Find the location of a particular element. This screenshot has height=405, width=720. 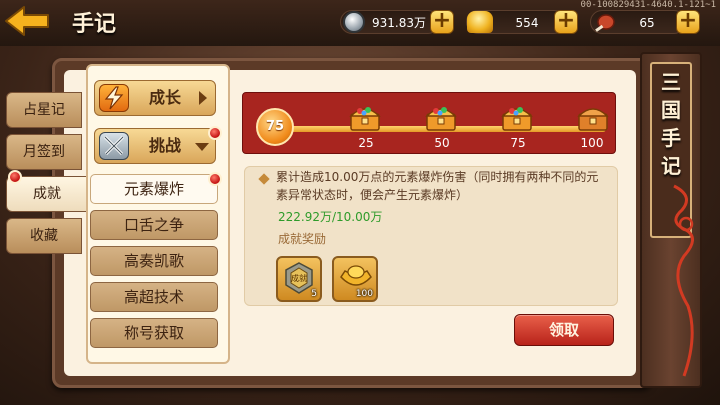

category-growth-button: 成长 is located at coordinates (155, 98).